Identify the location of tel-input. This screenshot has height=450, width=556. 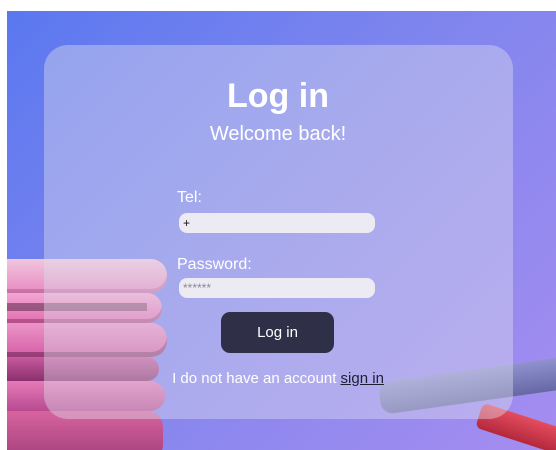
(277, 223).